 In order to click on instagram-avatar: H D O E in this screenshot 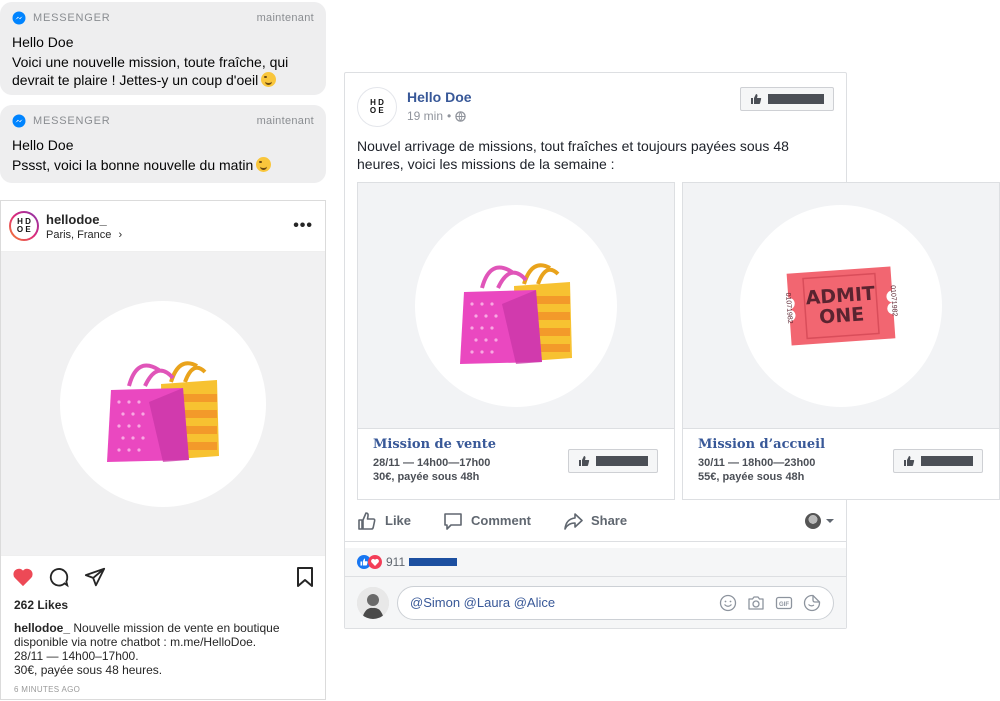, I will do `click(24, 226)`.